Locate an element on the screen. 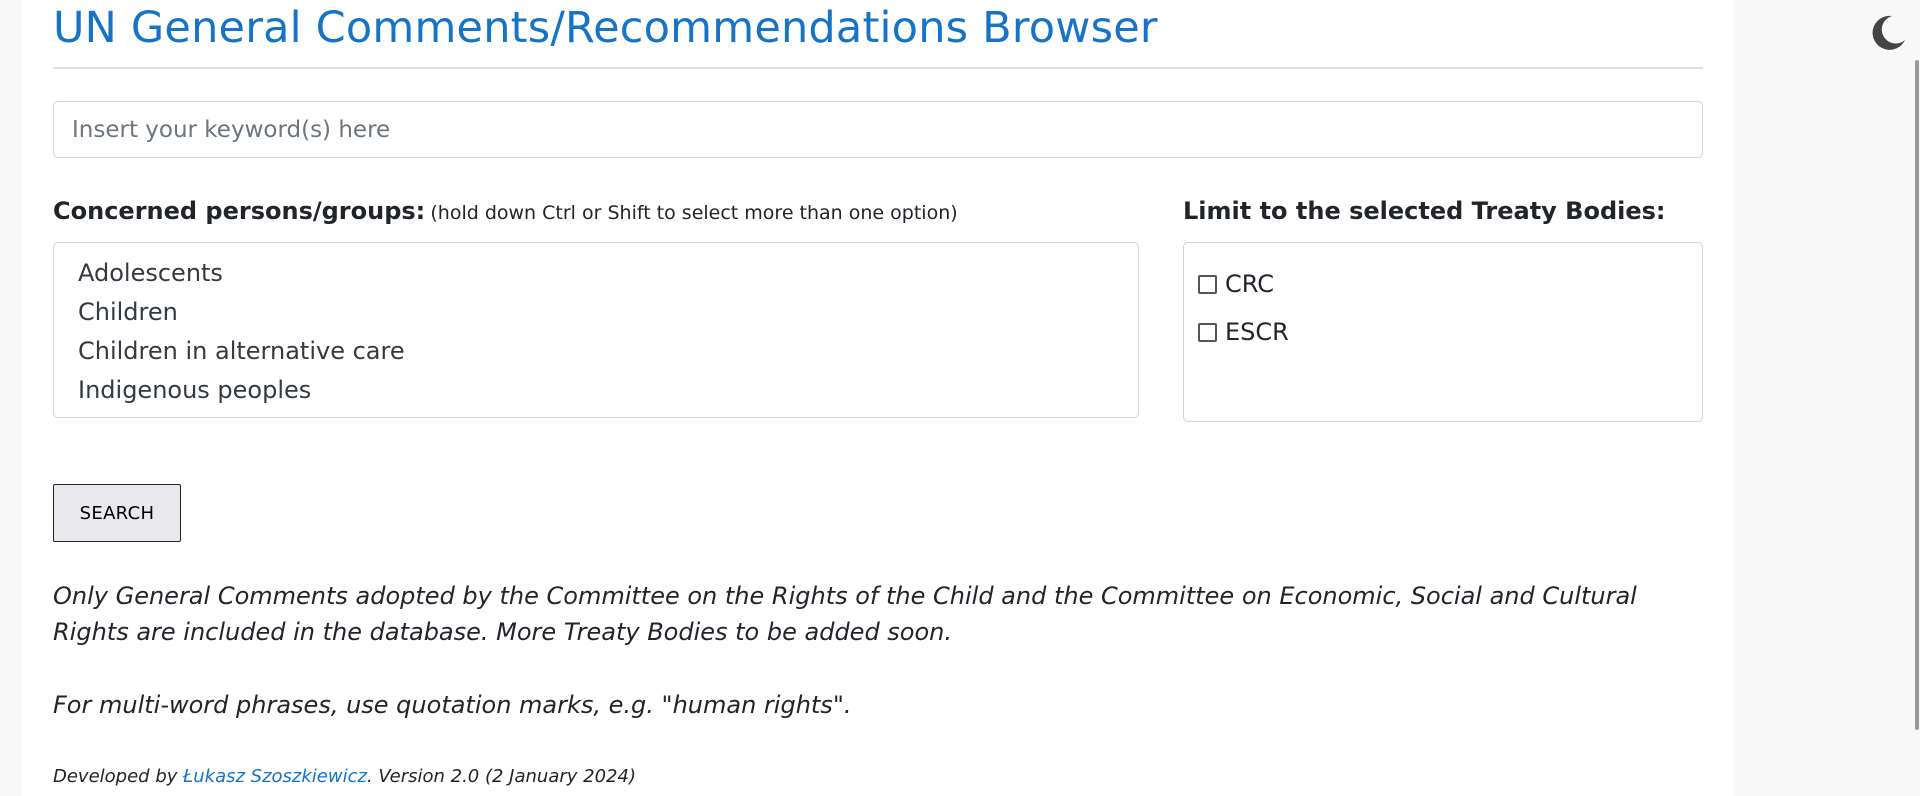 The width and height of the screenshot is (1920, 796). treaty-bodies-label: Limit to the selected Treaty Bodies: is located at coordinates (1424, 211).